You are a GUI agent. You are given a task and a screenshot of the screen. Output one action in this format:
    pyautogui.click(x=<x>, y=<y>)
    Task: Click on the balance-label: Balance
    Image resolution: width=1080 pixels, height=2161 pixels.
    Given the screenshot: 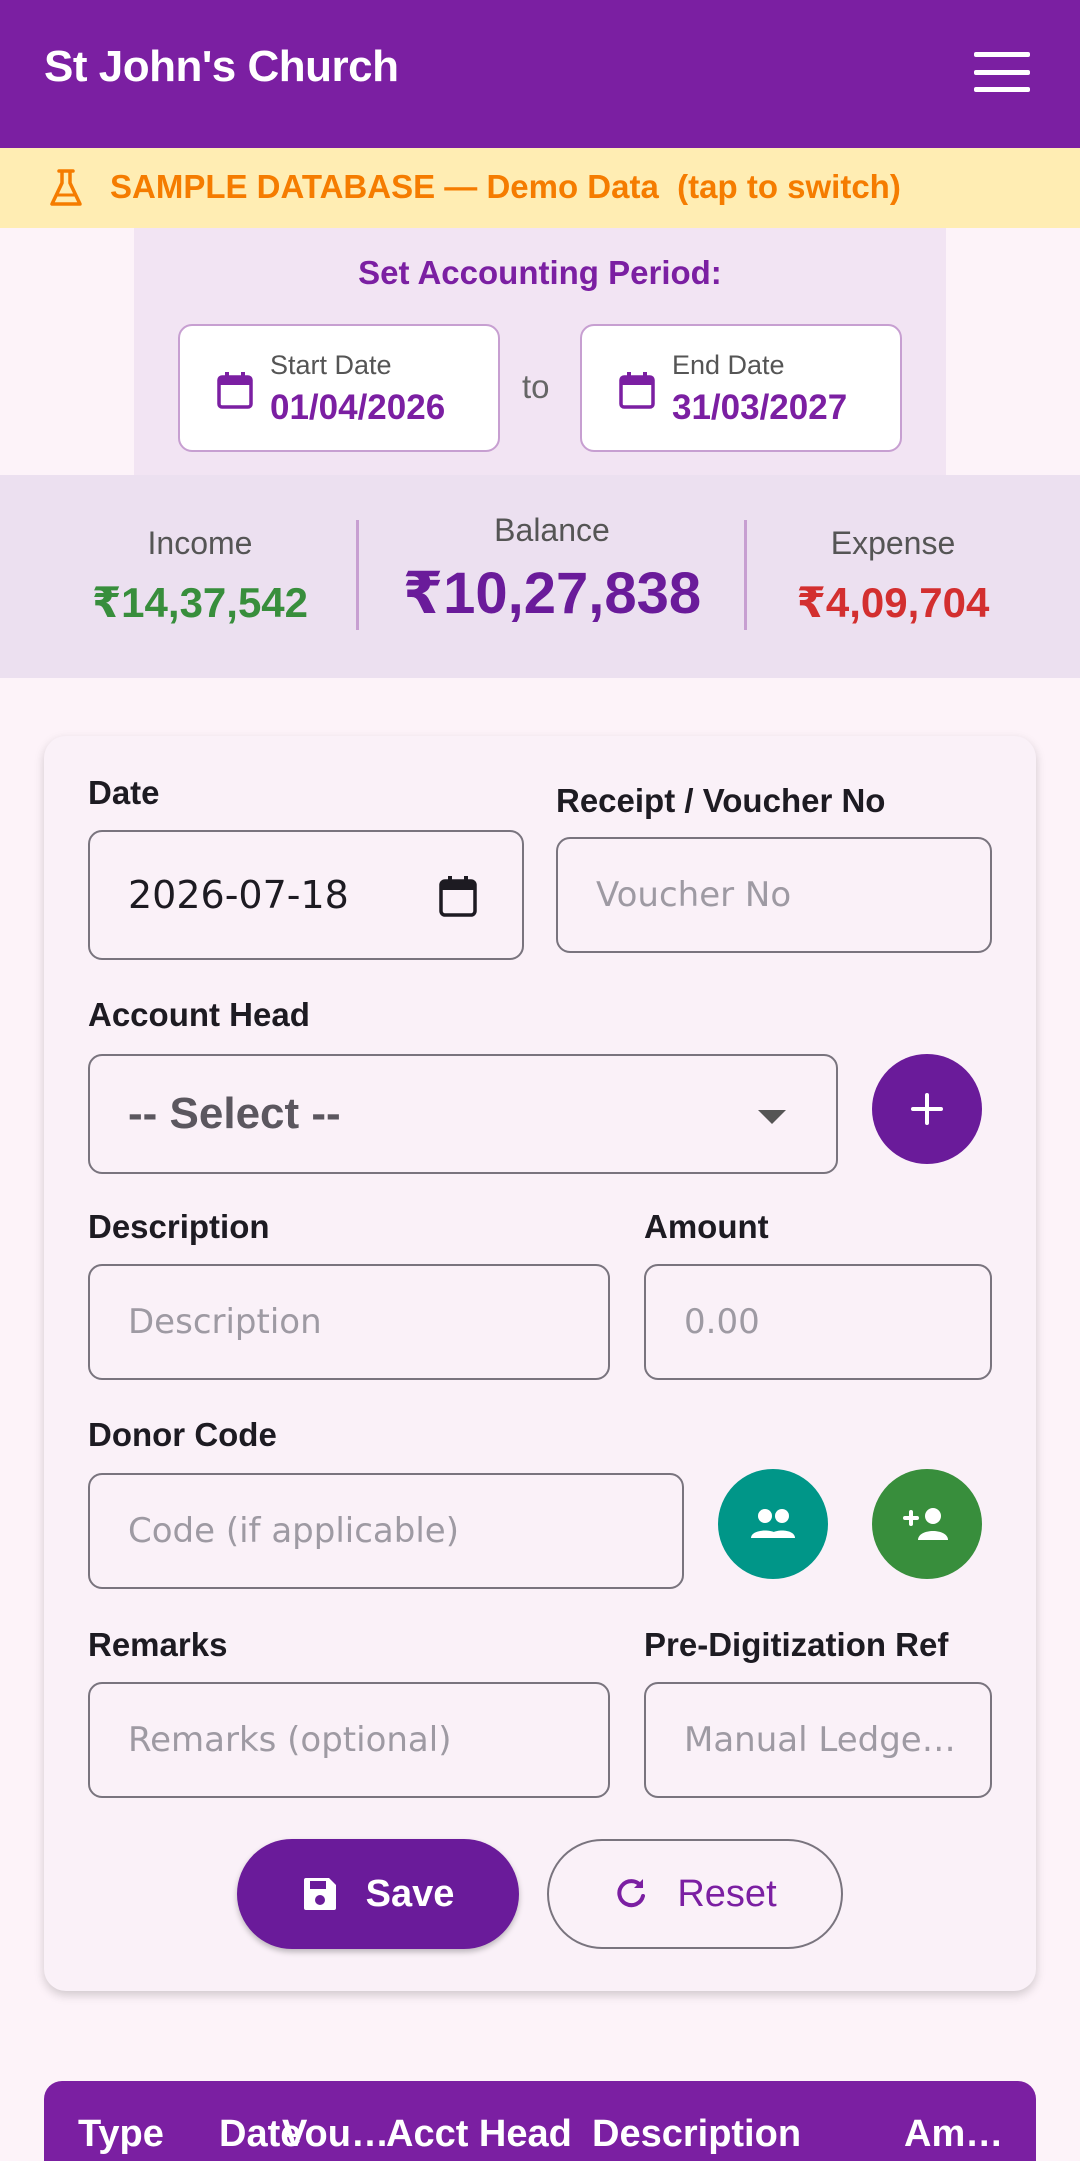 What is the action you would take?
    pyautogui.click(x=552, y=530)
    